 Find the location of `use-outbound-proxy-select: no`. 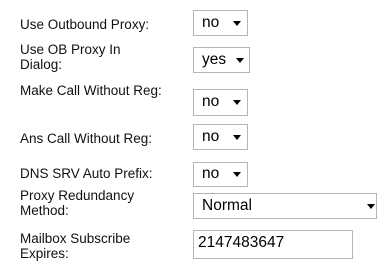

use-outbound-proxy-select: no is located at coordinates (220, 23).